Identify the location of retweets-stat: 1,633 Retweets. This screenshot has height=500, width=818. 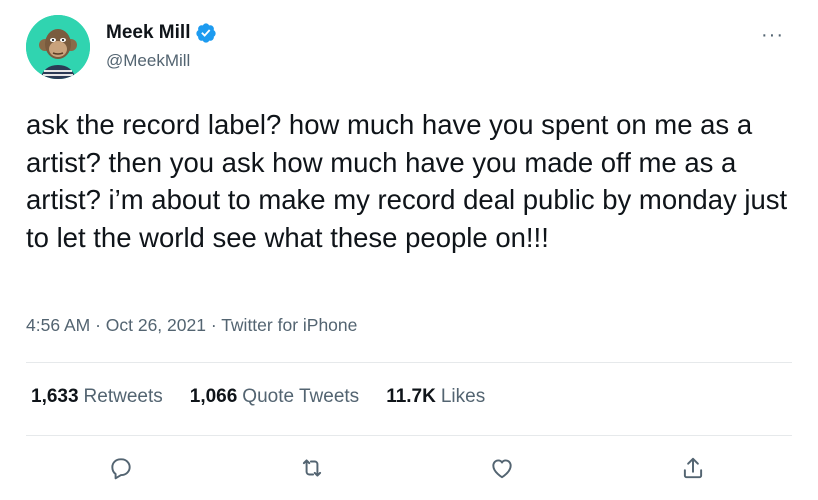
(97, 397).